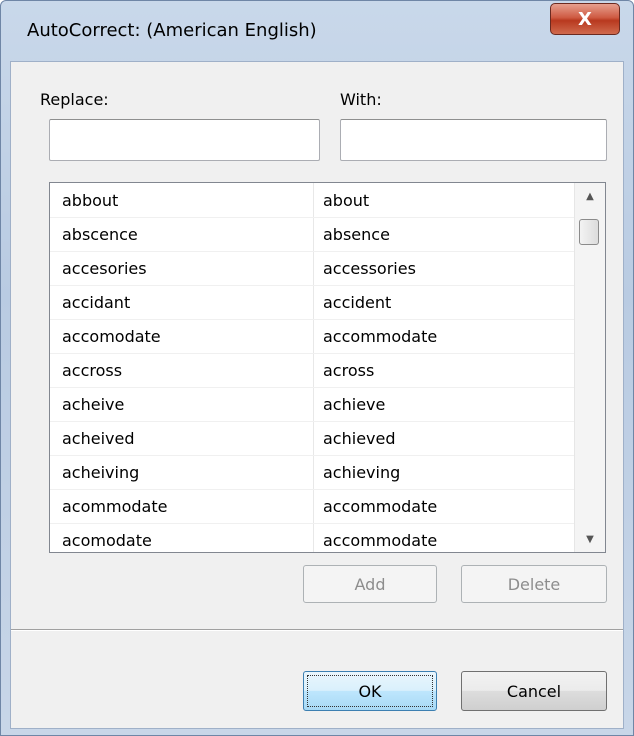  Describe the element at coordinates (90, 200) in the screenshot. I see `replace-cell: abbout` at that location.